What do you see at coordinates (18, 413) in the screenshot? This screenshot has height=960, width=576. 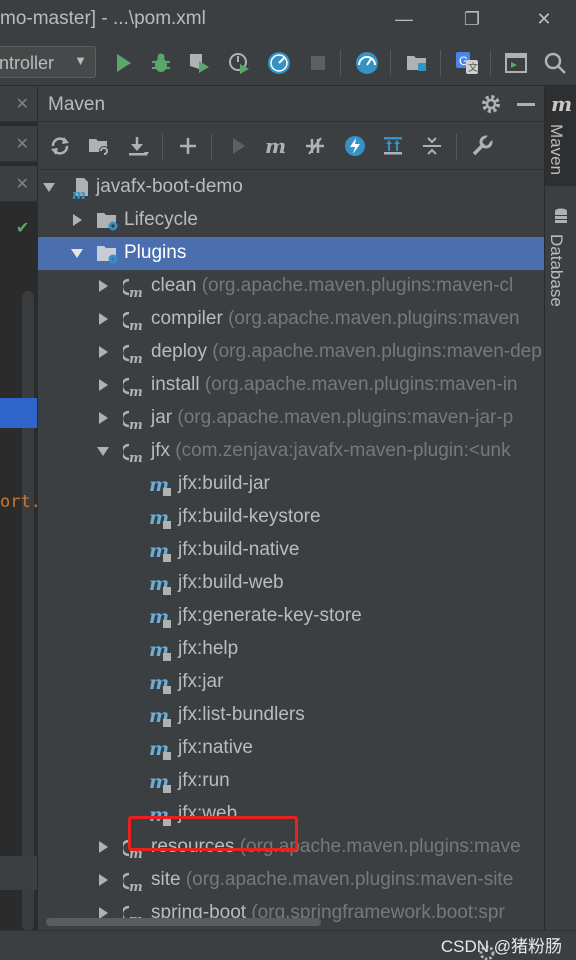 I see `editor-selected-line` at bounding box center [18, 413].